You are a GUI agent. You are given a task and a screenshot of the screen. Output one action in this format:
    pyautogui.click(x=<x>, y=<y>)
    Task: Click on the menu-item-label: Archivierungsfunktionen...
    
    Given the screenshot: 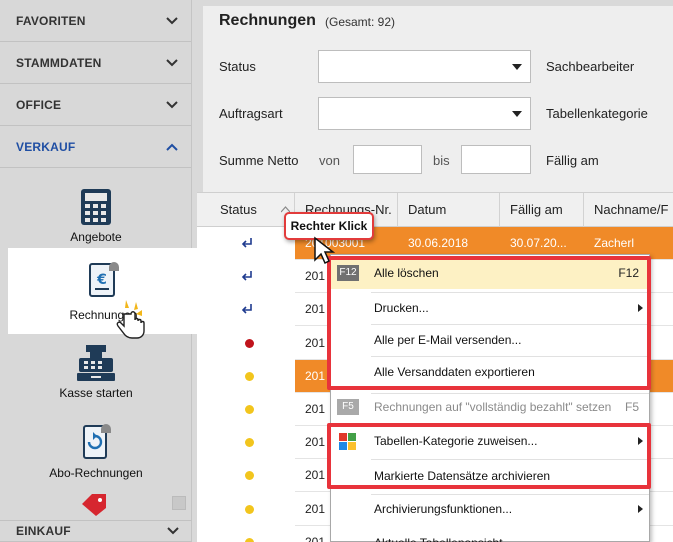 What is the action you would take?
    pyautogui.click(x=443, y=509)
    